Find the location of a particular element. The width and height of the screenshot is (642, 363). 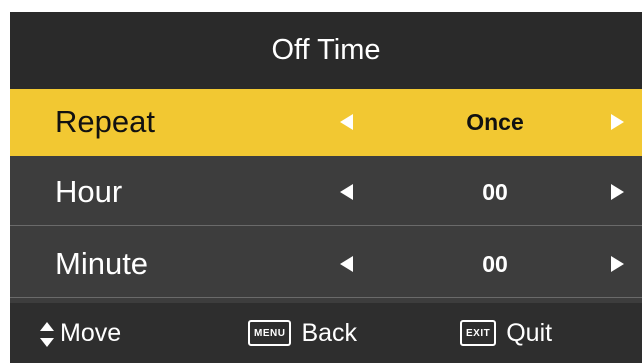

exit-key-icon: EXIT is located at coordinates (478, 333).